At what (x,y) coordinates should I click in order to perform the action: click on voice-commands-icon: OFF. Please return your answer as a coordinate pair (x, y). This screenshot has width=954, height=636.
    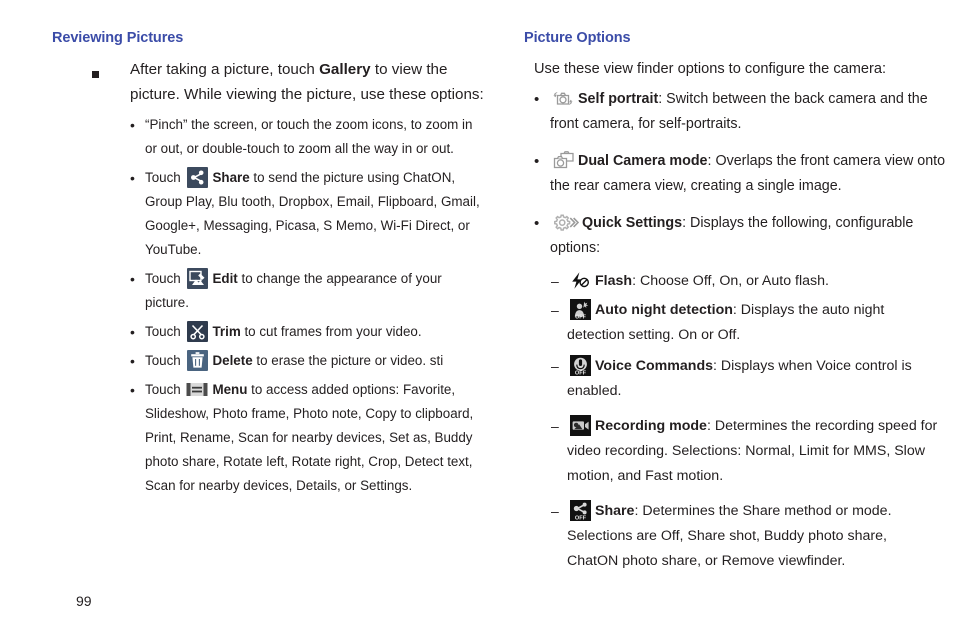
    Looking at the image, I should click on (580, 365).